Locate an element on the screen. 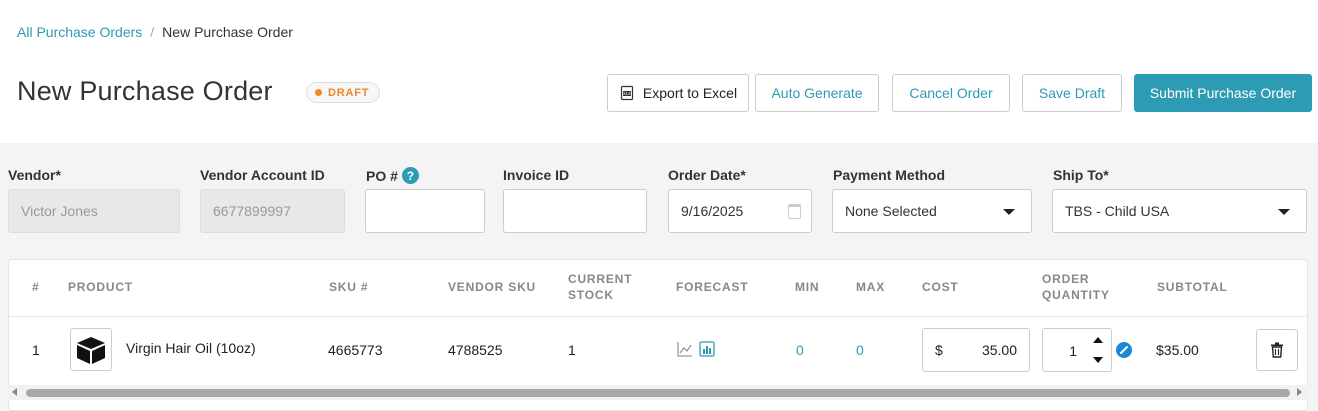 This screenshot has width=1318, height=411. bar-chart-icon is located at coordinates (707, 349).